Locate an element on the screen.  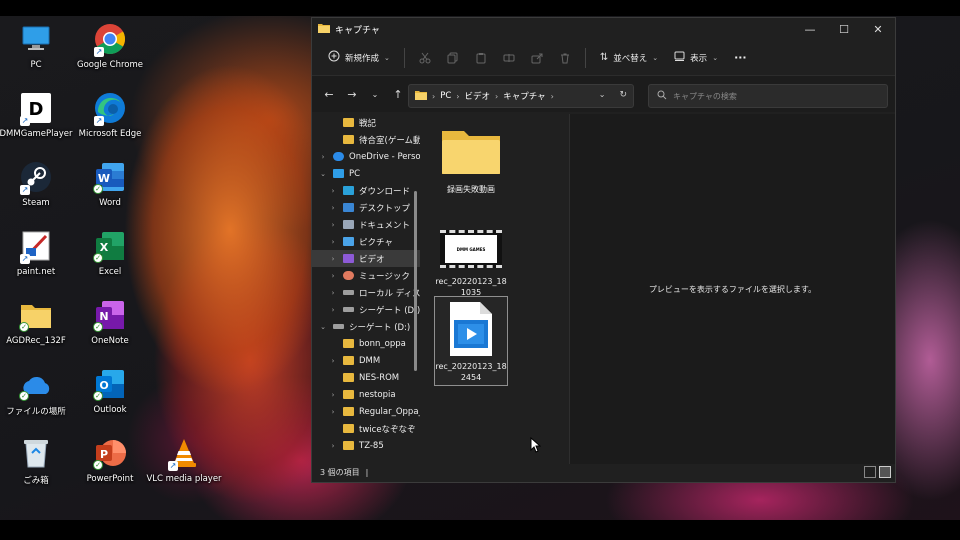
nav-item: › ミュージック is located at coordinates (366, 275).